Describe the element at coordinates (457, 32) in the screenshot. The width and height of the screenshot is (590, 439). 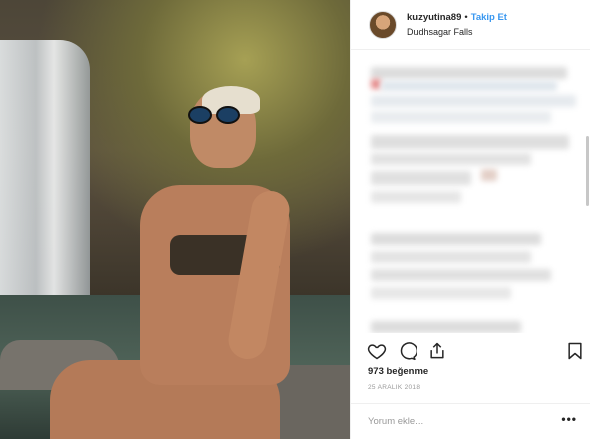
I see `location-link: Dudhsagar Falls` at that location.